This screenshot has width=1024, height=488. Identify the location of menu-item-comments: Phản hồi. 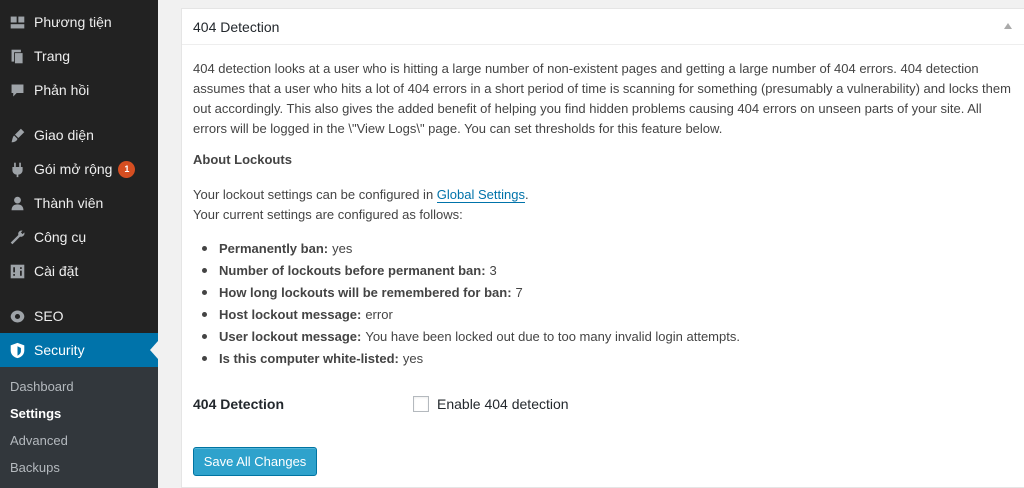
(79, 90).